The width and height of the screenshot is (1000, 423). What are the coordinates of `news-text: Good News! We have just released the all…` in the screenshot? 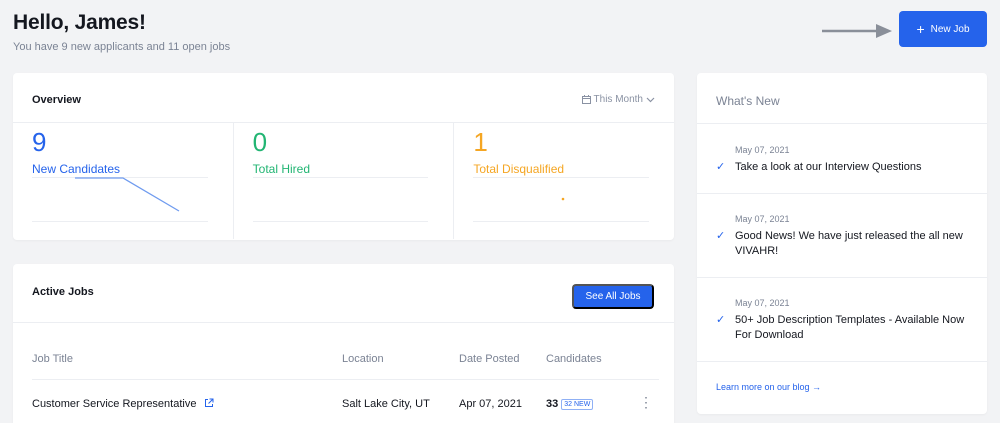 It's located at (853, 244).